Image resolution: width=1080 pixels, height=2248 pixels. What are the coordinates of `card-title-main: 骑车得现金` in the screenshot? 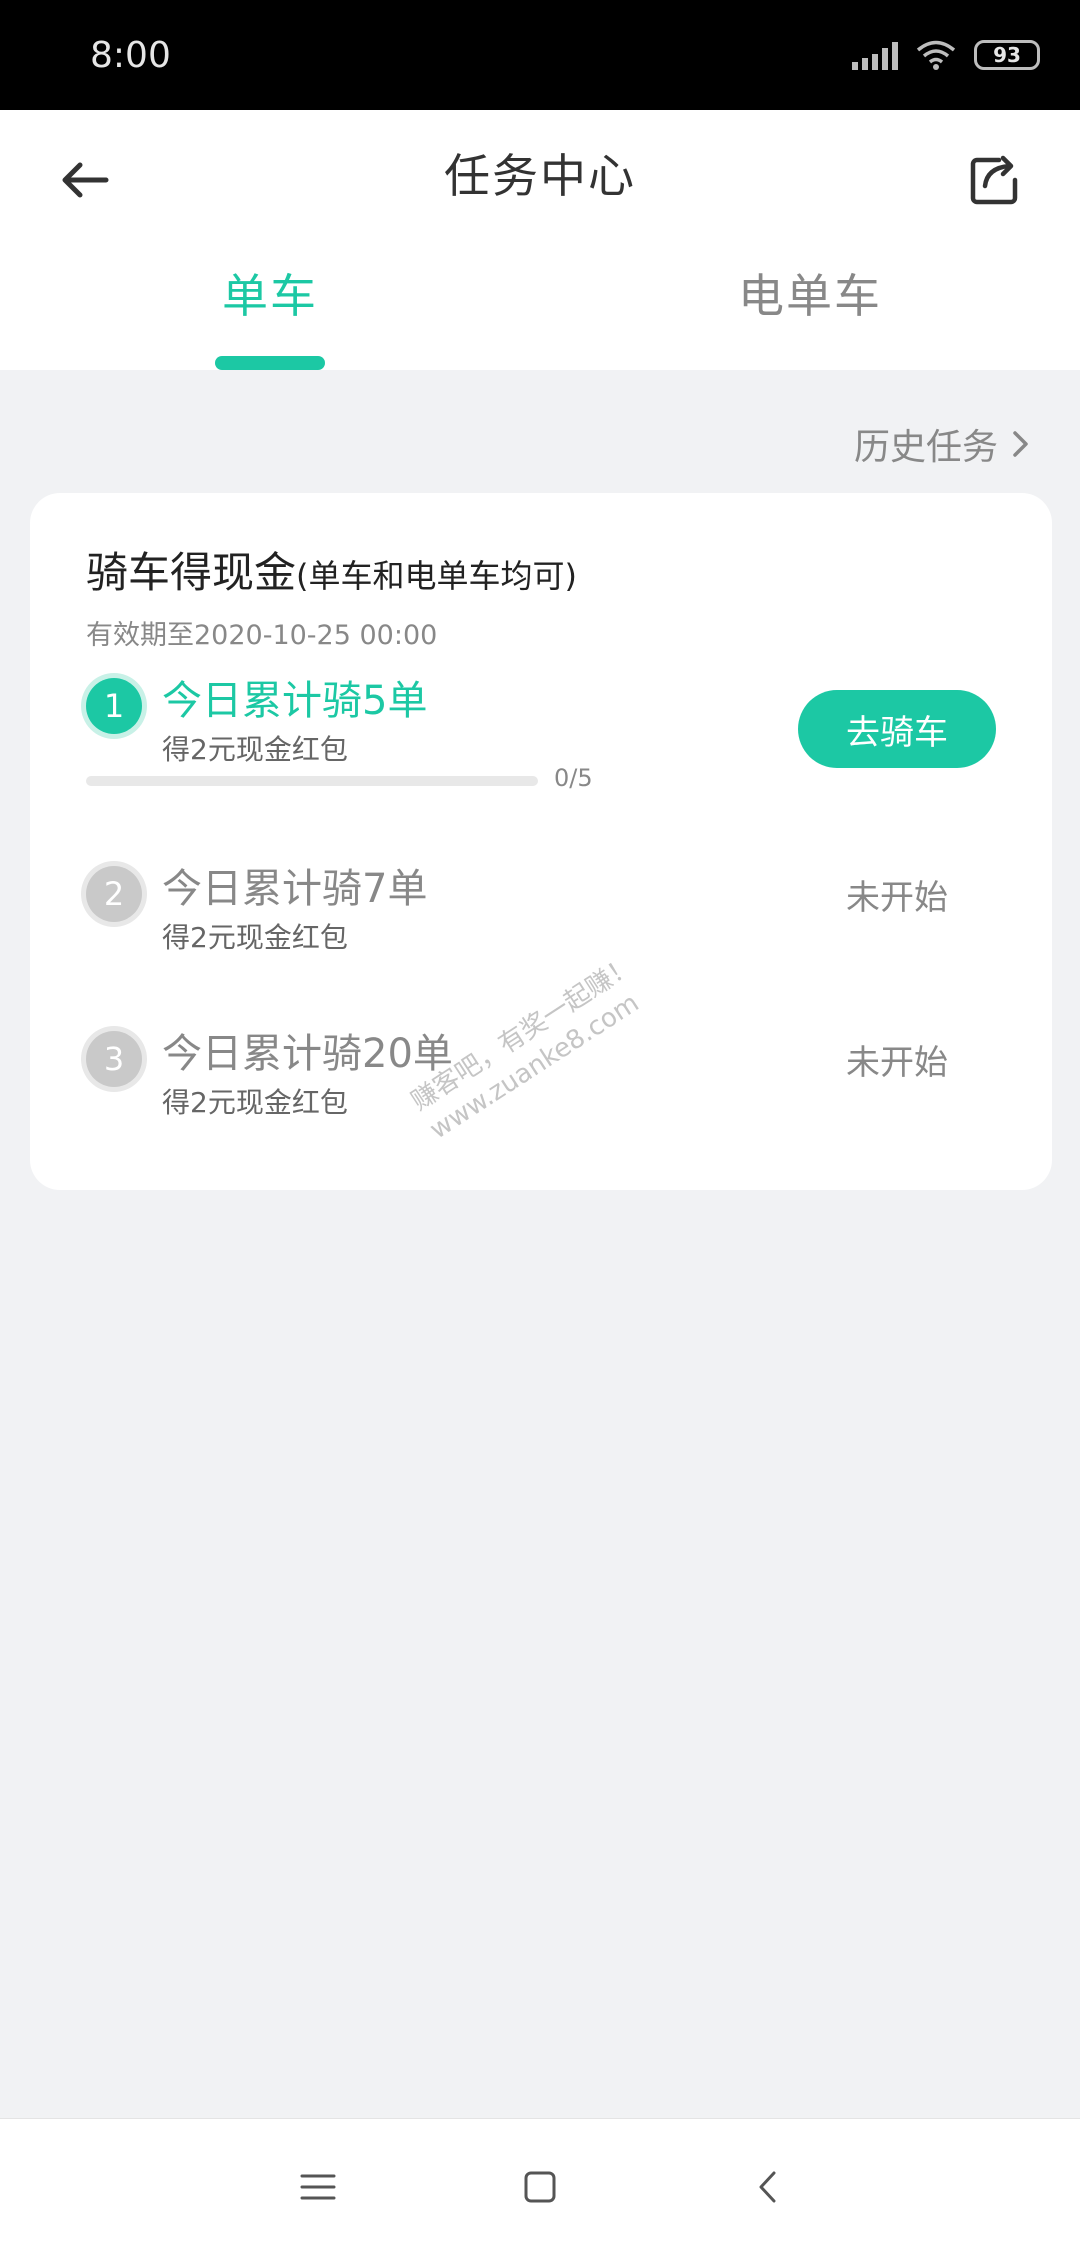 It's located at (191, 572).